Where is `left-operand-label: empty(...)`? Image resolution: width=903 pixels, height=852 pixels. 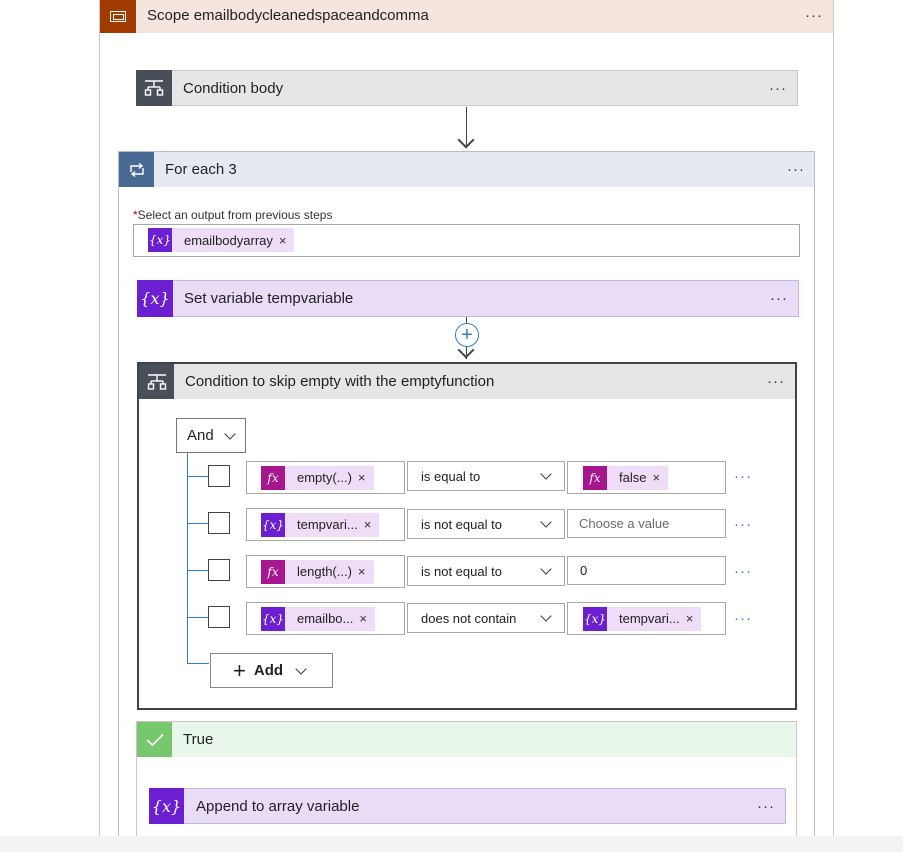
left-operand-label: empty(...) is located at coordinates (324, 477).